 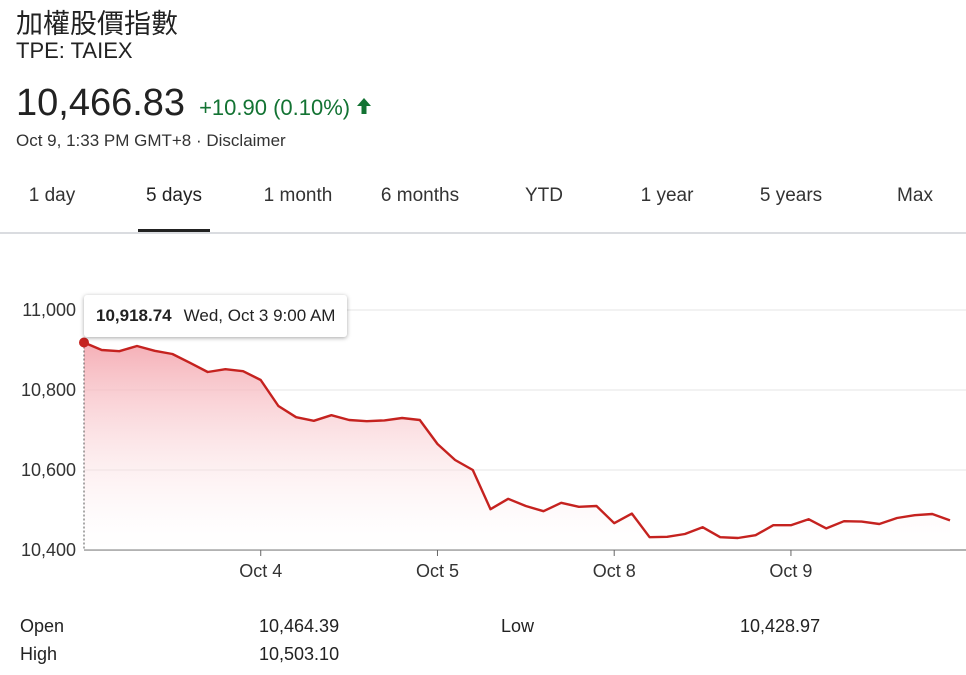 What do you see at coordinates (420, 199) in the screenshot?
I see `tab-6-months: 6 months` at bounding box center [420, 199].